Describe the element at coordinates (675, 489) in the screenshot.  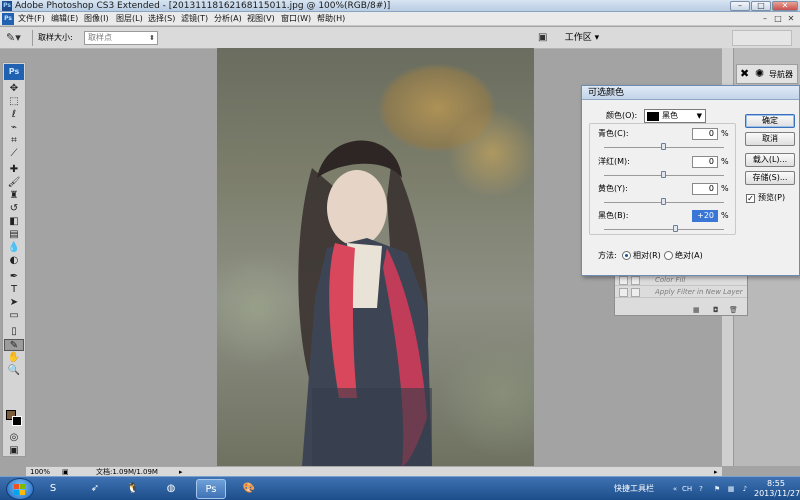
I see `tray-expand-icon: «` at that location.